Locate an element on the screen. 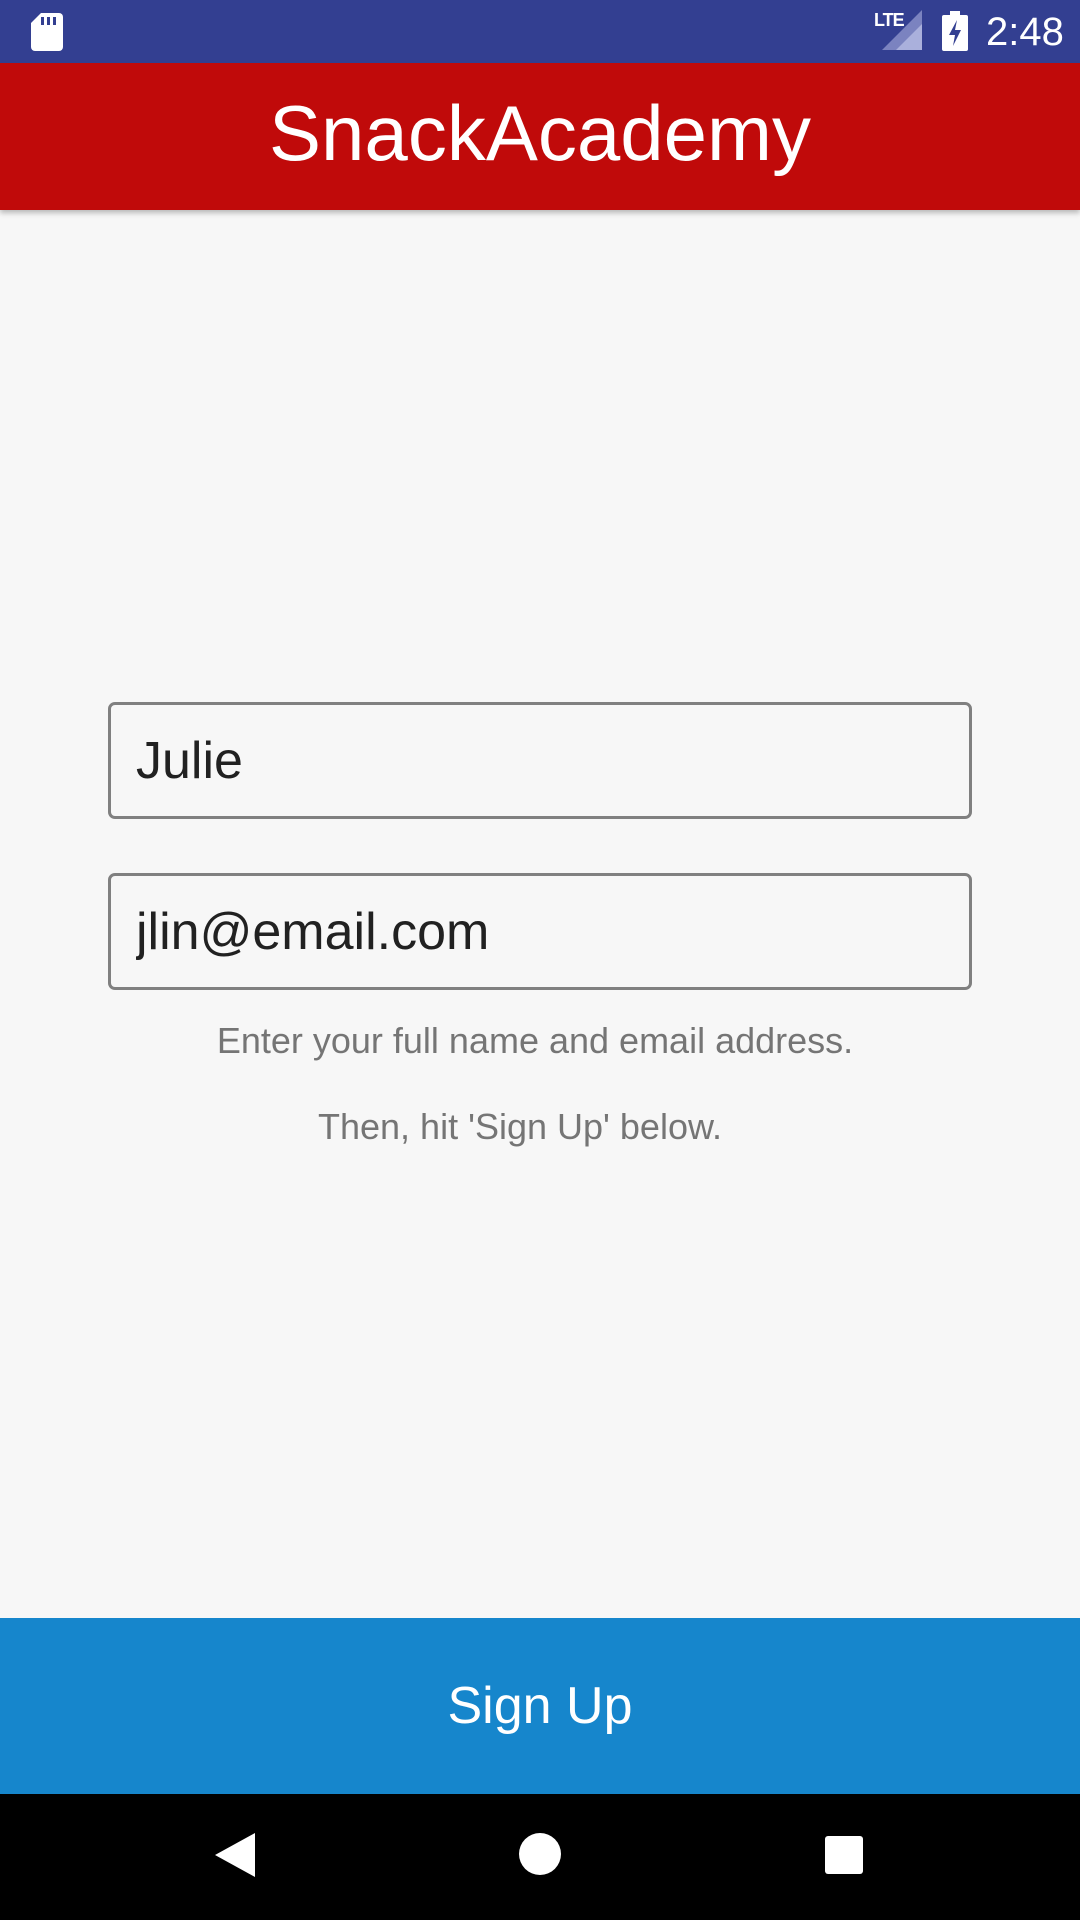  back-icon is located at coordinates (235, 1855).